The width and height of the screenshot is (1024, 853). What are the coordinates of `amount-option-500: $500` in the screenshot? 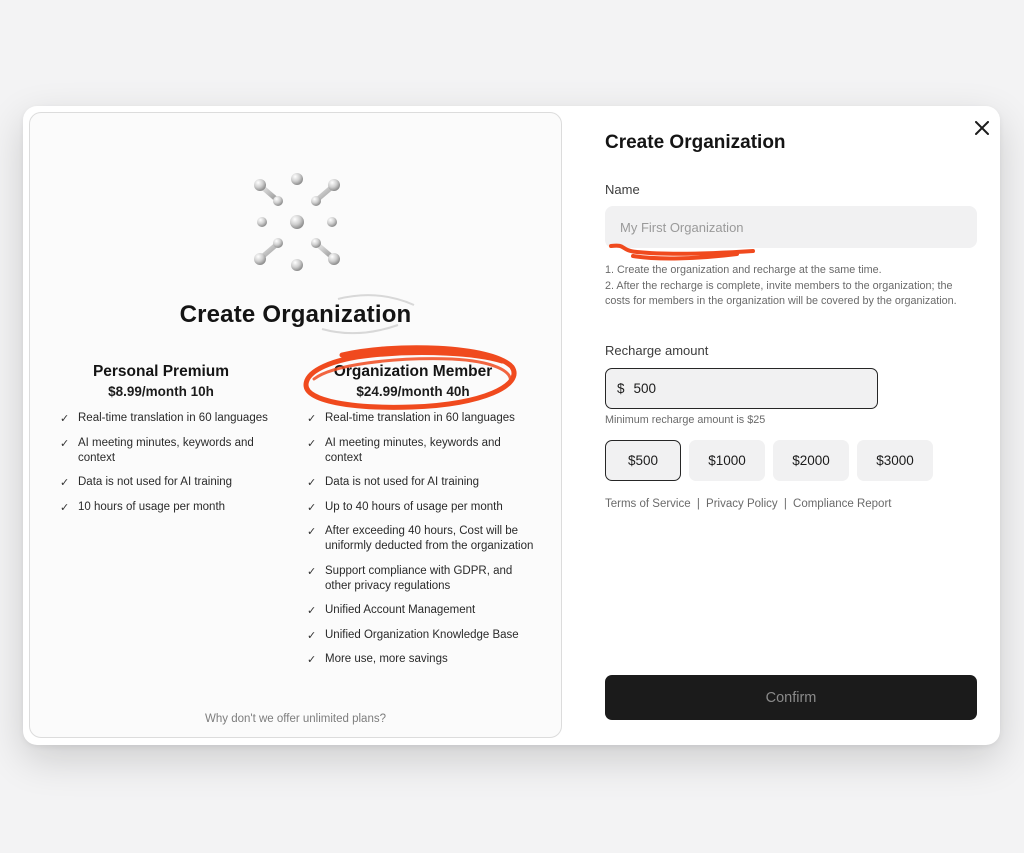 It's located at (643, 460).